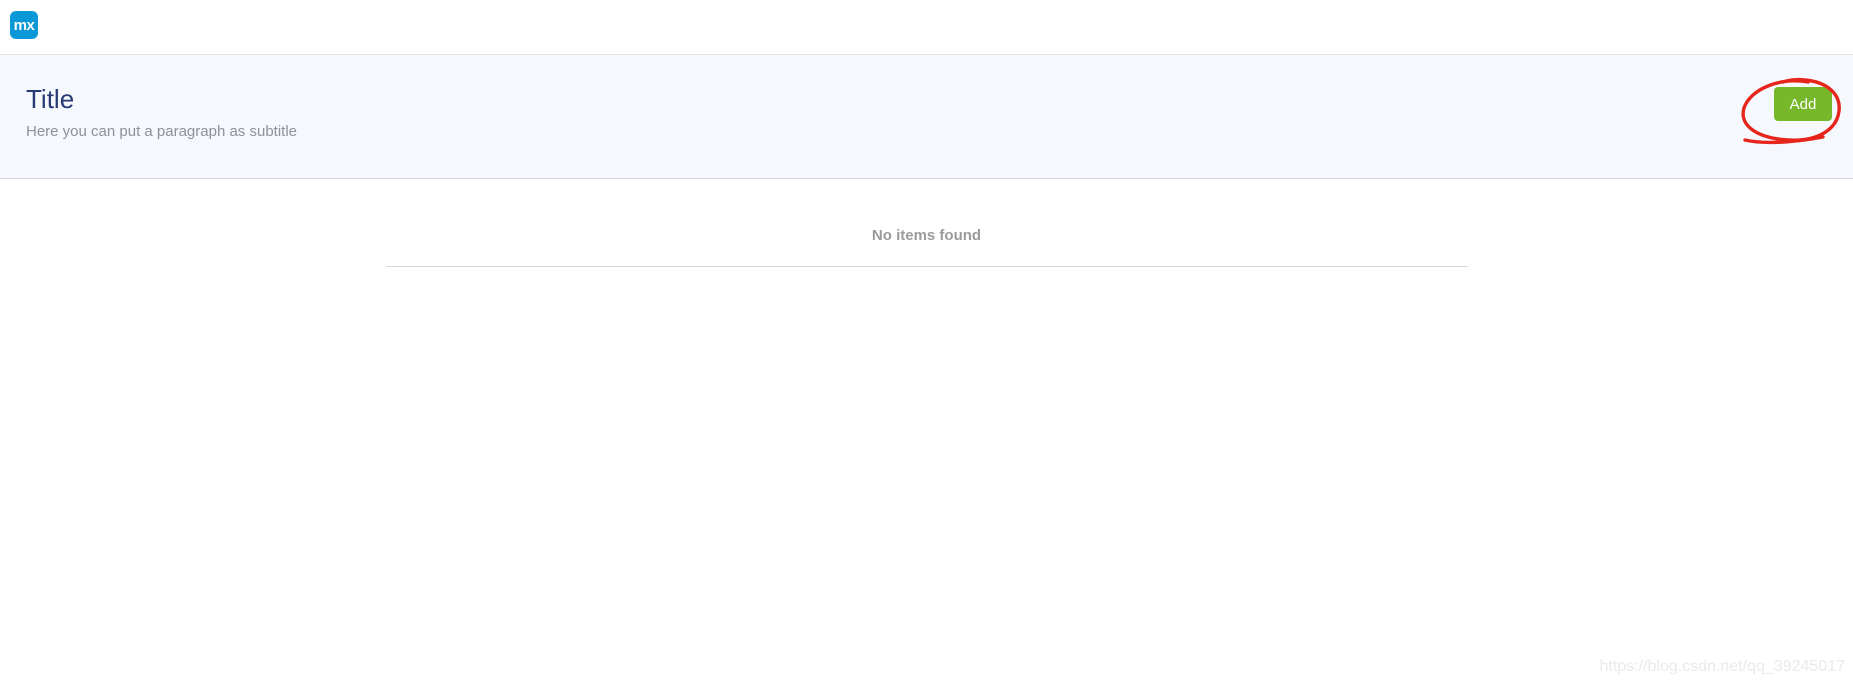 The height and width of the screenshot is (686, 1853). What do you see at coordinates (926, 235) in the screenshot?
I see `empty-list-message: No items found` at bounding box center [926, 235].